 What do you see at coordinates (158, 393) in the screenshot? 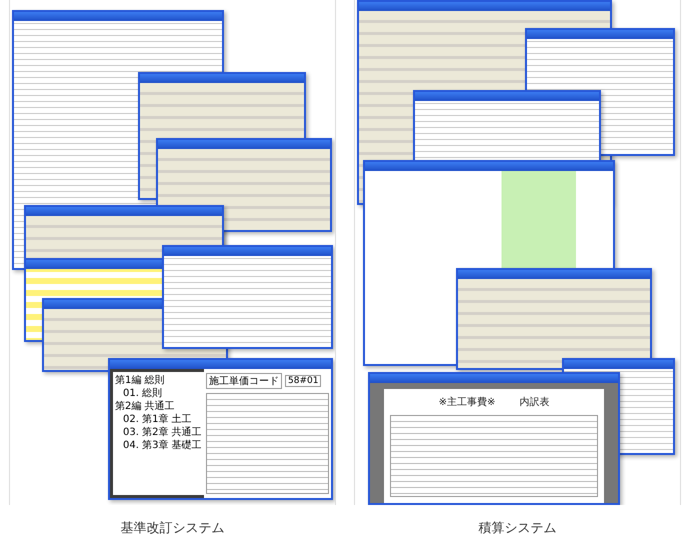
I see `bookmark-item: 01. 総則` at bounding box center [158, 393].